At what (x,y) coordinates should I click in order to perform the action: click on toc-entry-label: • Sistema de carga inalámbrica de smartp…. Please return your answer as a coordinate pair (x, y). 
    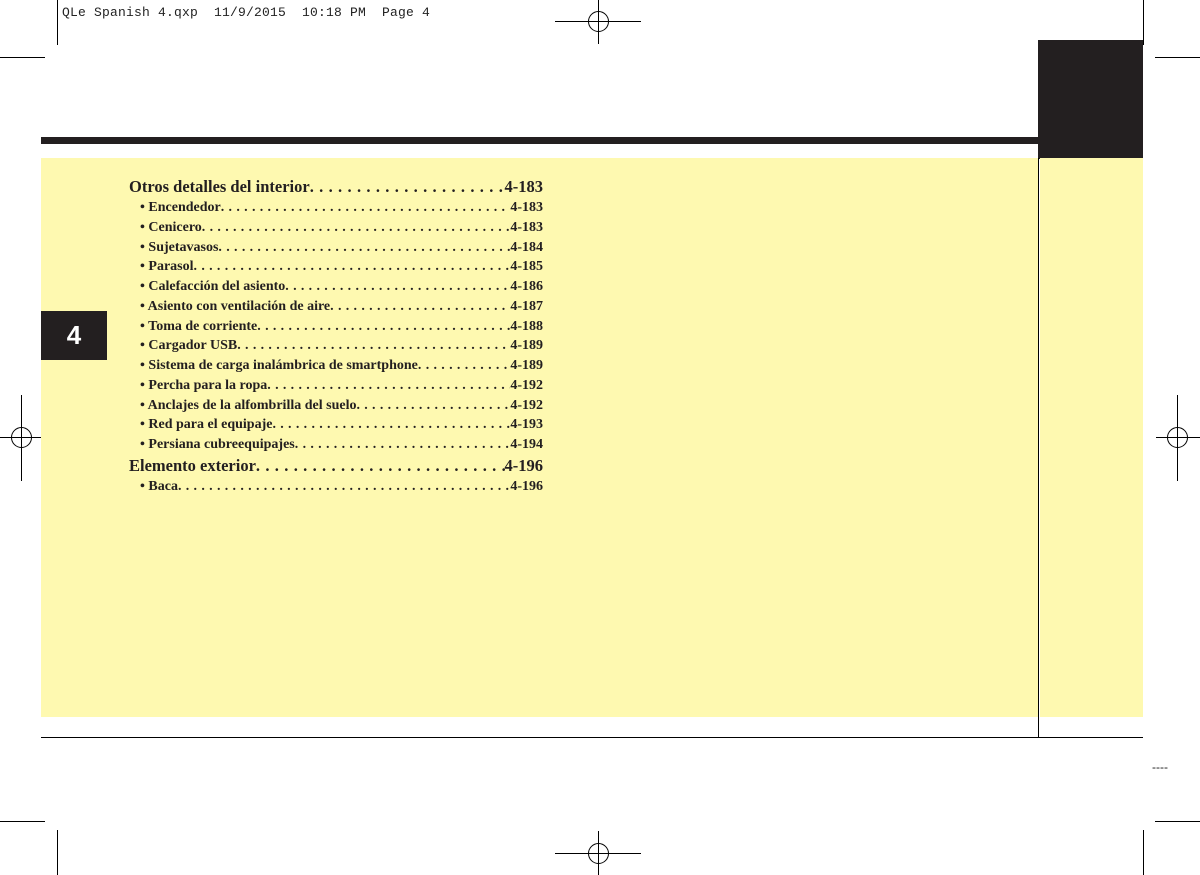
    Looking at the image, I should click on (279, 365).